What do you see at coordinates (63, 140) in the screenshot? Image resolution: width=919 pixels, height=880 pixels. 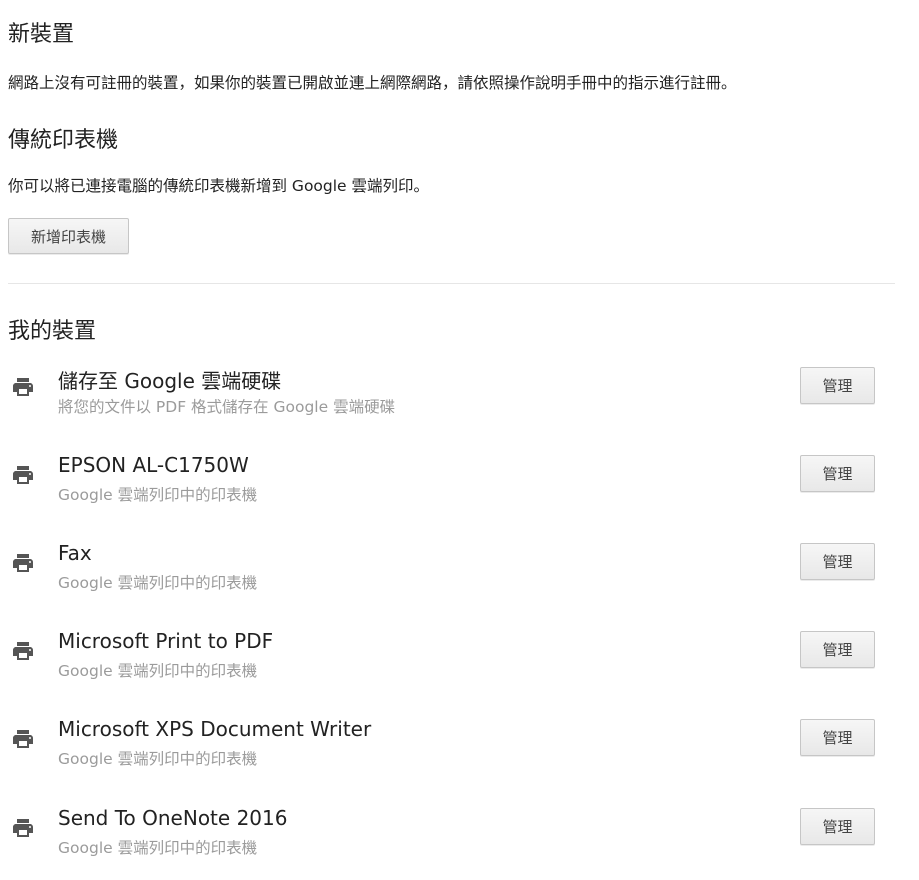 I see `classic-printers-title: 傳統印表機` at bounding box center [63, 140].